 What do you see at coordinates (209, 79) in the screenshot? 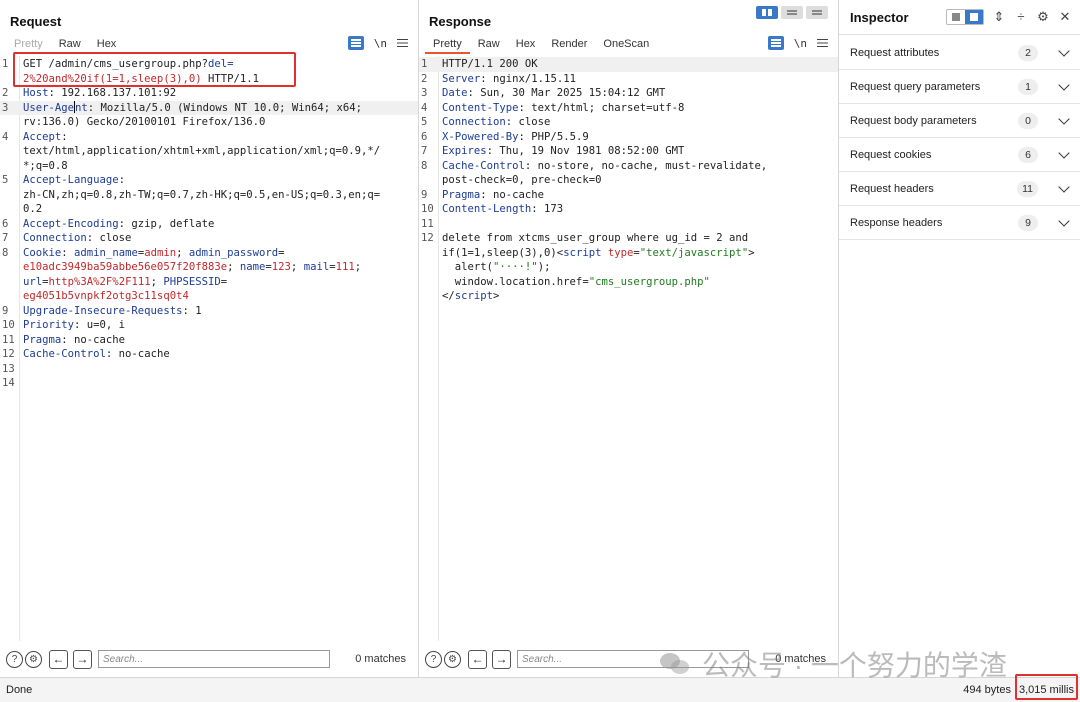
I see `code-line: 2%20and%20if(1=1,sleep(3),0) HTTP/1.1` at bounding box center [209, 79].